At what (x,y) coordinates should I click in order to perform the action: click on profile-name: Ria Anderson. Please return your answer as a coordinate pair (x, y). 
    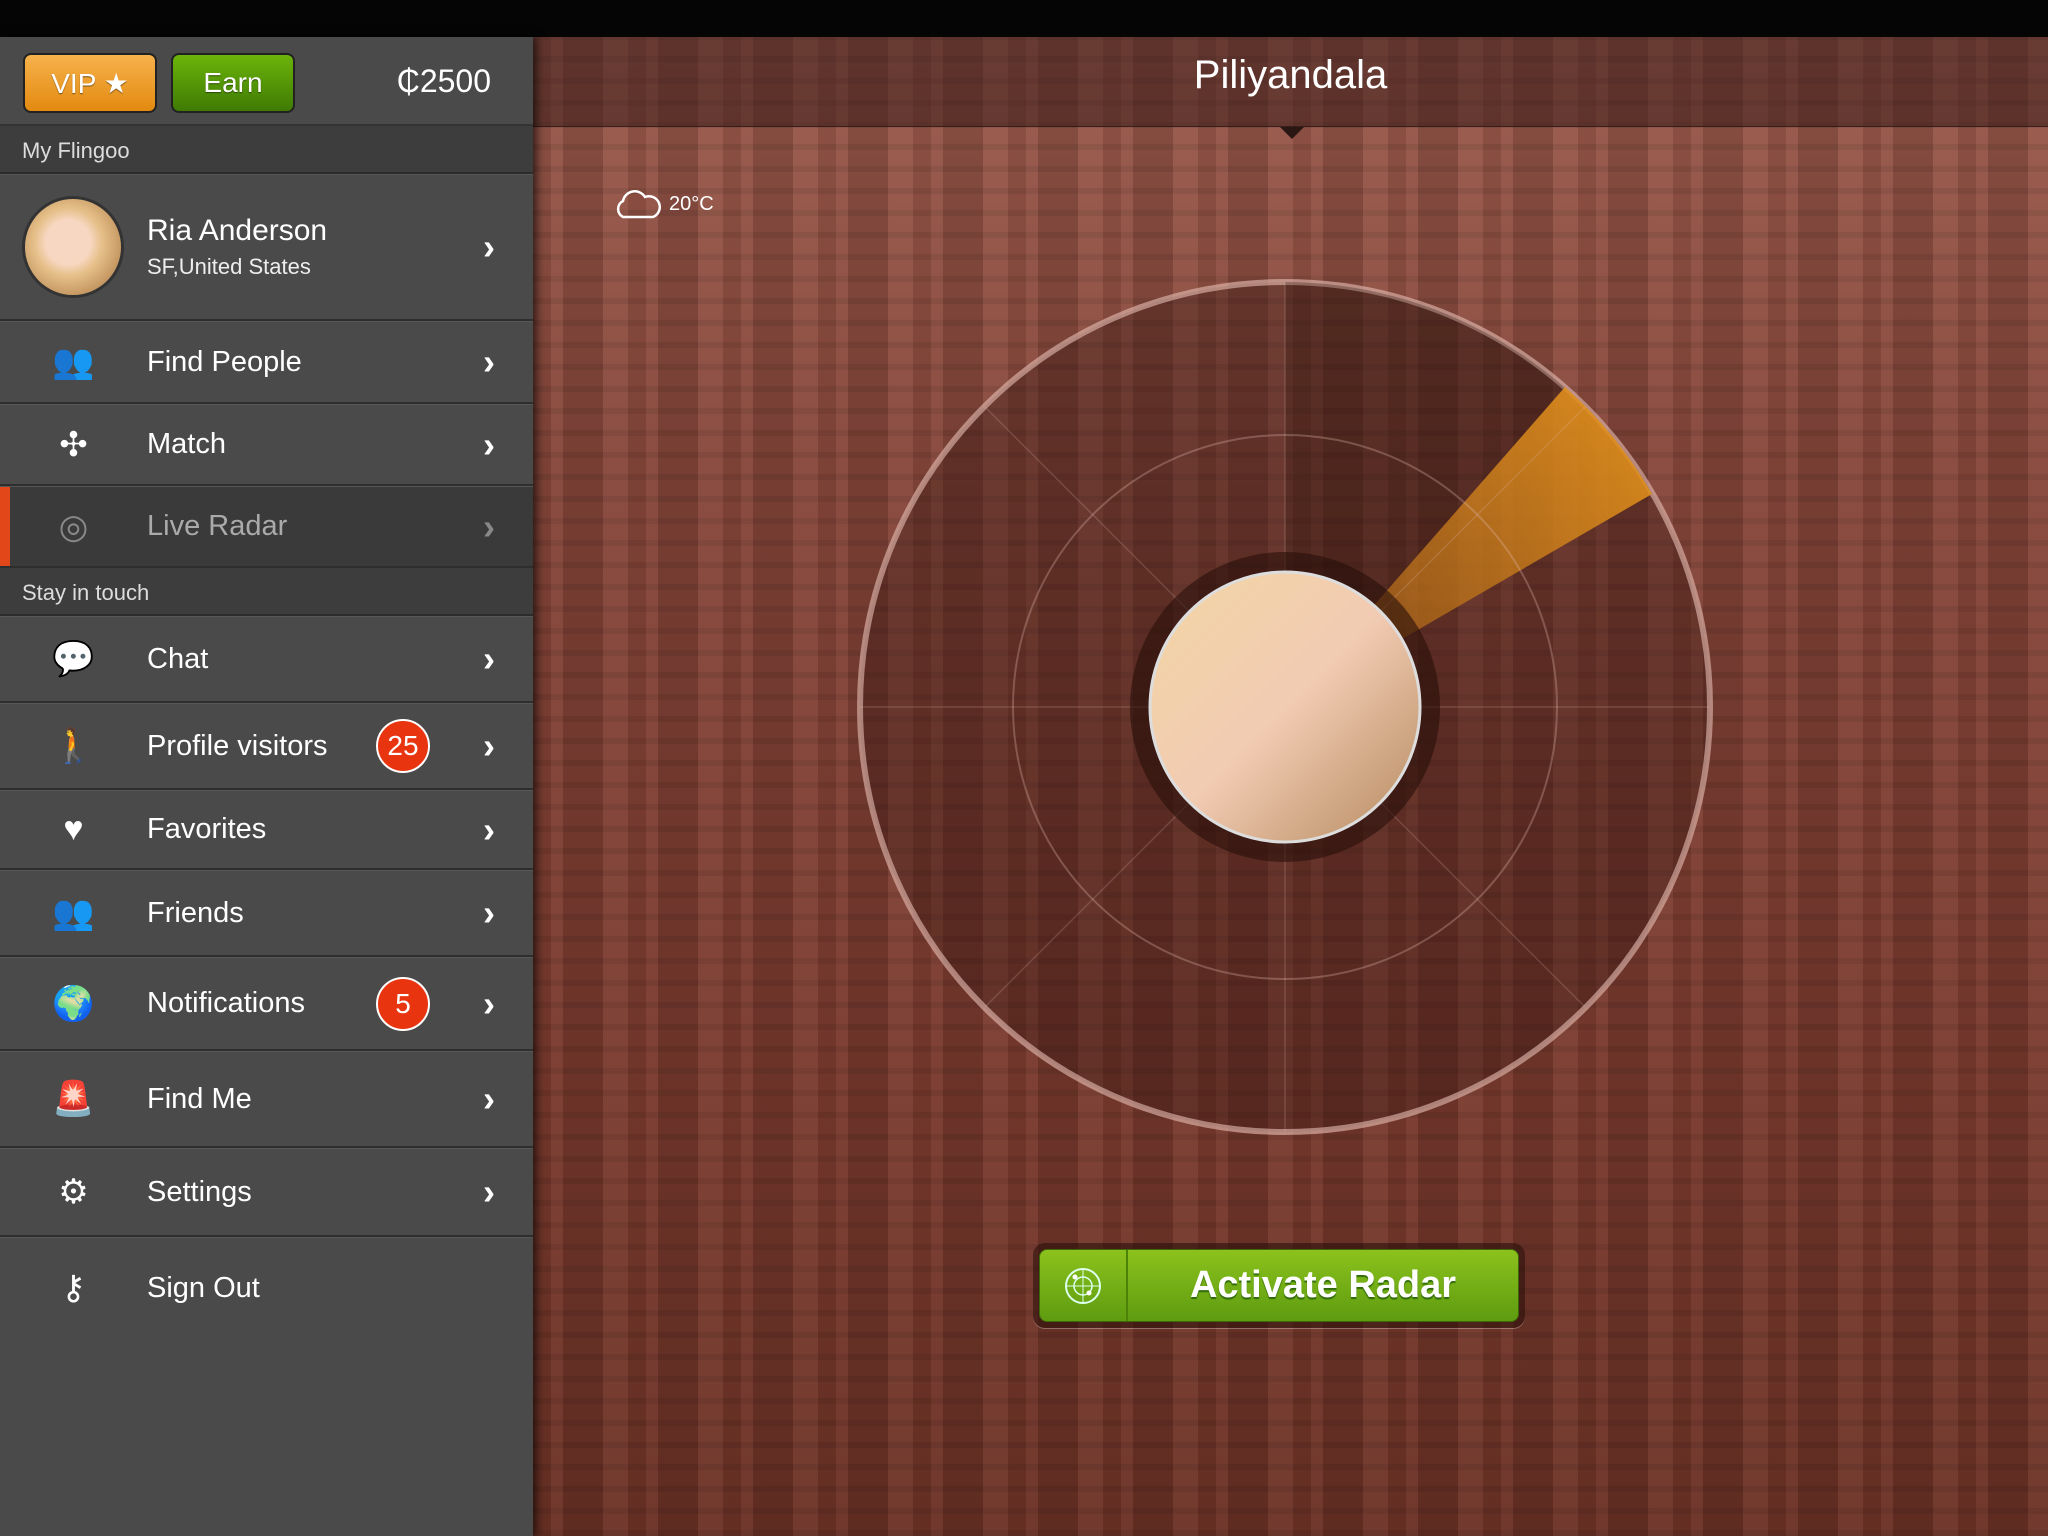
    Looking at the image, I should click on (237, 230).